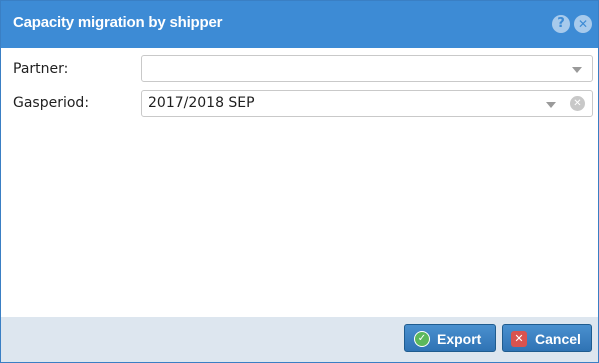 The height and width of the screenshot is (363, 599). Describe the element at coordinates (459, 339) in the screenshot. I see `export-button-label: Export` at that location.